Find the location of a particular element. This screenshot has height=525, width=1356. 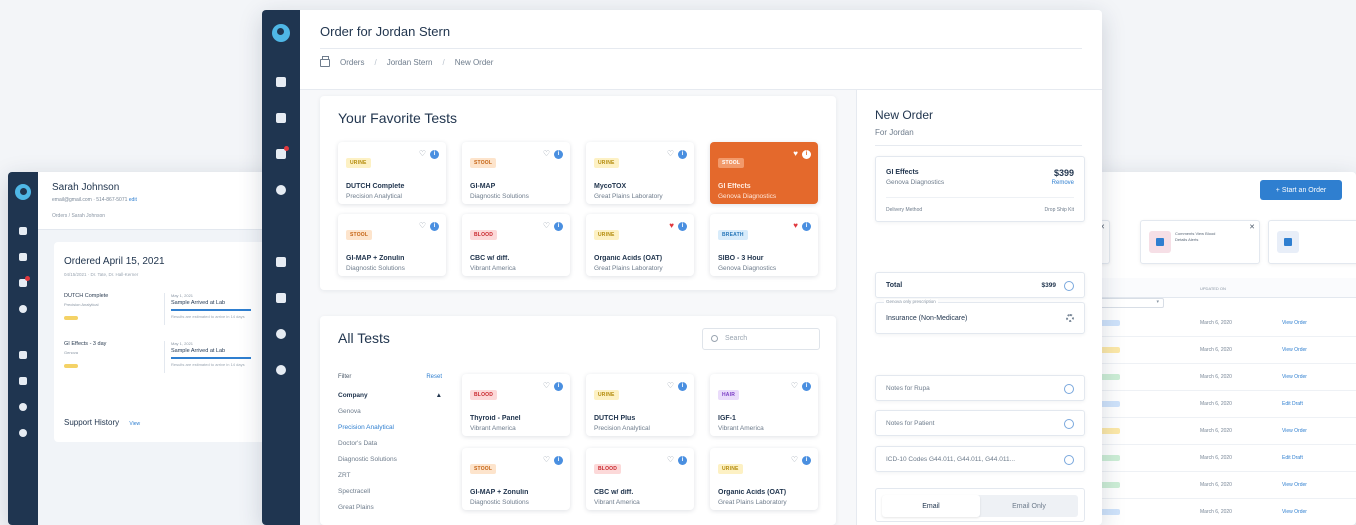

email-only-option: Email Only is located at coordinates (1029, 506).